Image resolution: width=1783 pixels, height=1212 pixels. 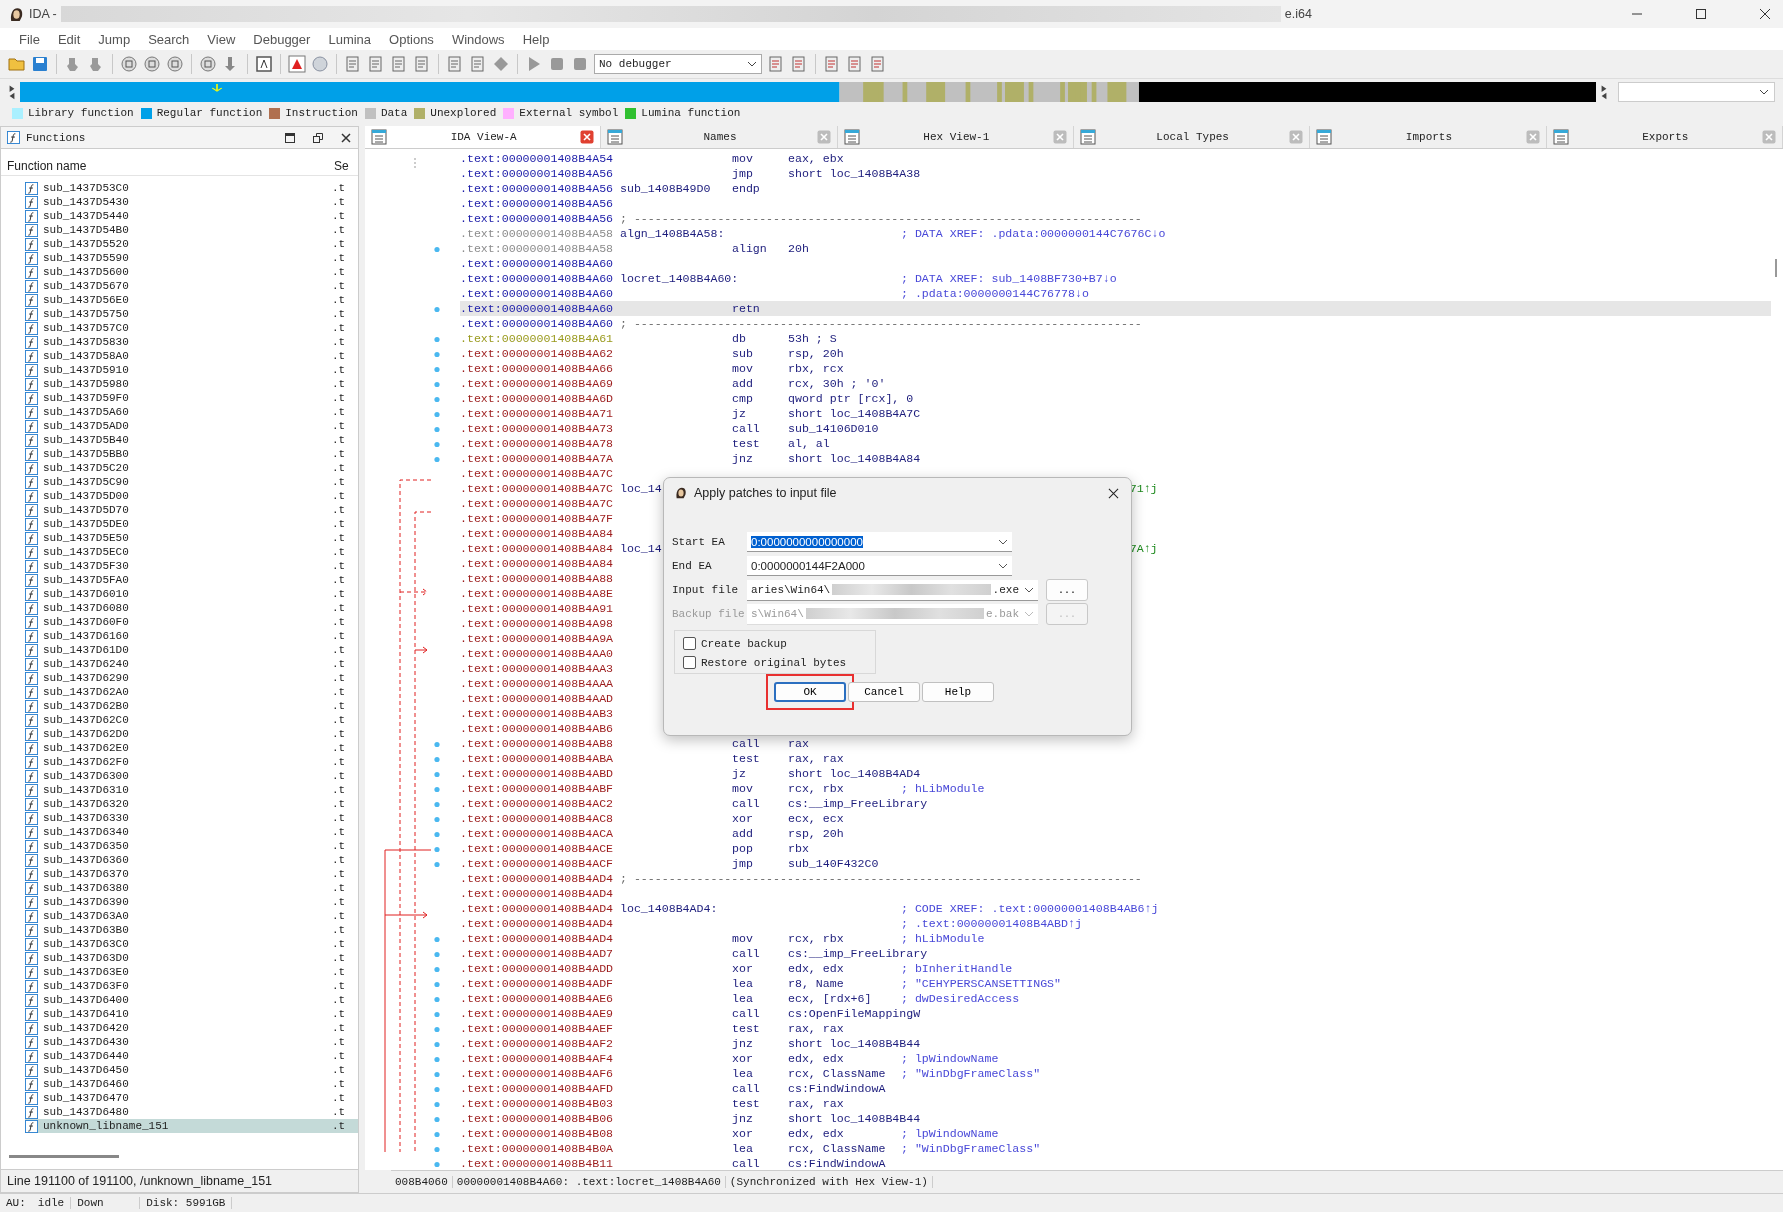 I want to click on tab: IDA View-A, so click(x=483, y=137).